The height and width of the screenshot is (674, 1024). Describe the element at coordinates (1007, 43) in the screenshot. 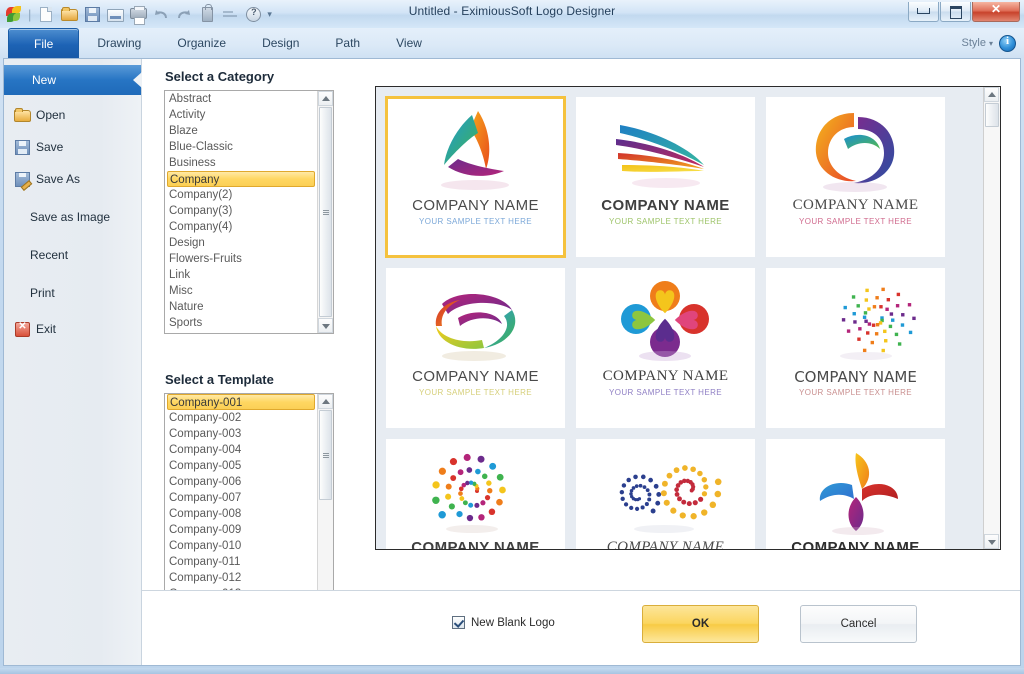

I see `info-icon` at that location.